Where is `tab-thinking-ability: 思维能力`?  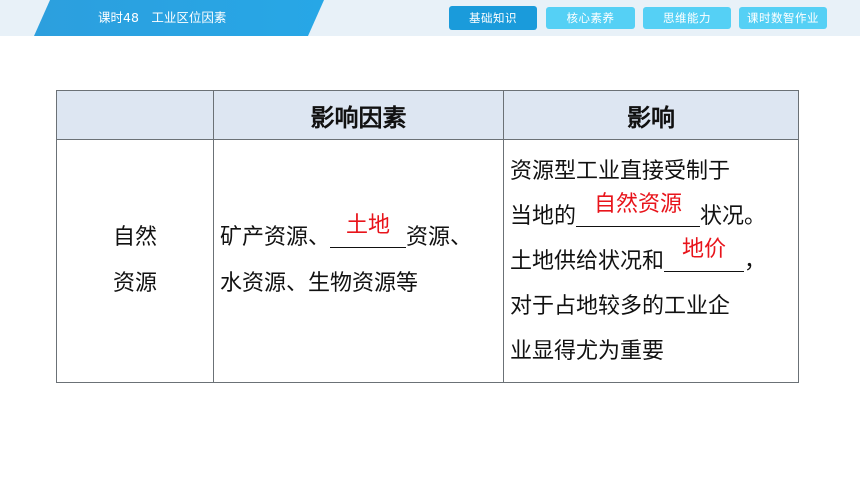 tab-thinking-ability: 思维能力 is located at coordinates (687, 18).